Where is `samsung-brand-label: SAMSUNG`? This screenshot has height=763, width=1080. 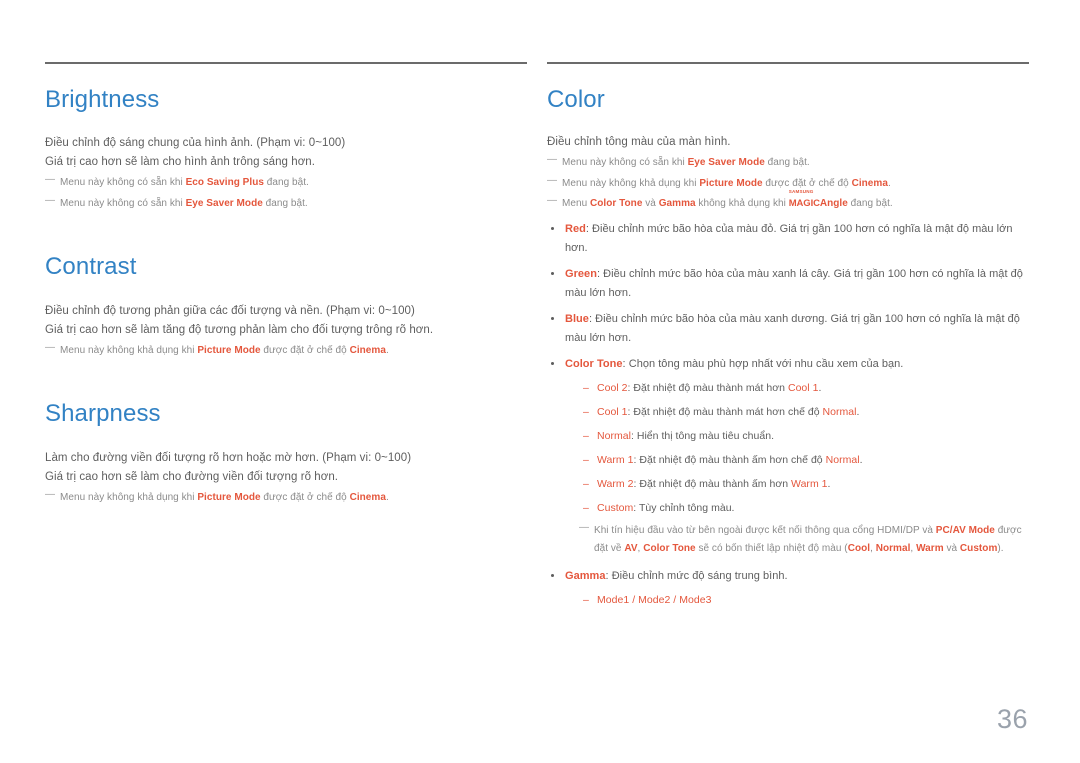 samsung-brand-label: SAMSUNG is located at coordinates (801, 192).